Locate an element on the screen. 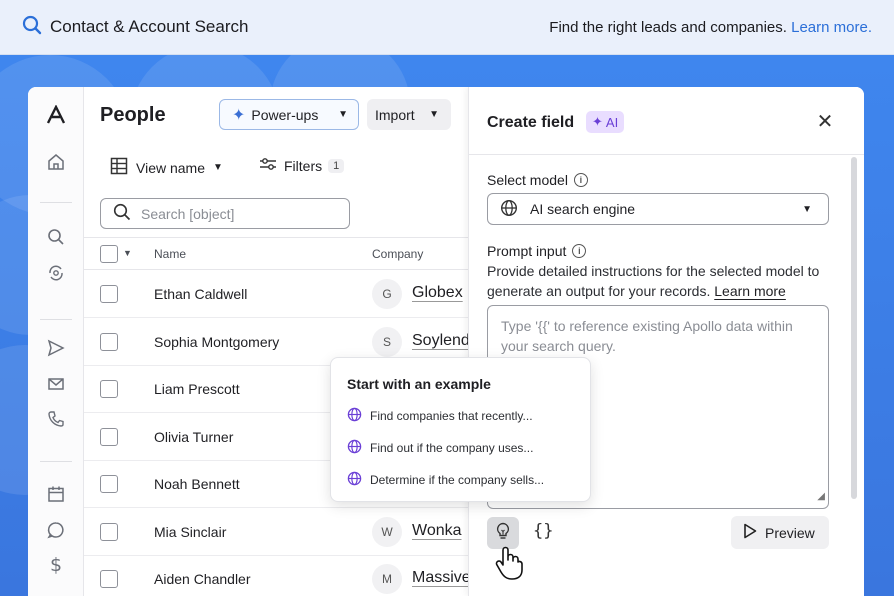  row-name: Mia Sinclair is located at coordinates (190, 532).